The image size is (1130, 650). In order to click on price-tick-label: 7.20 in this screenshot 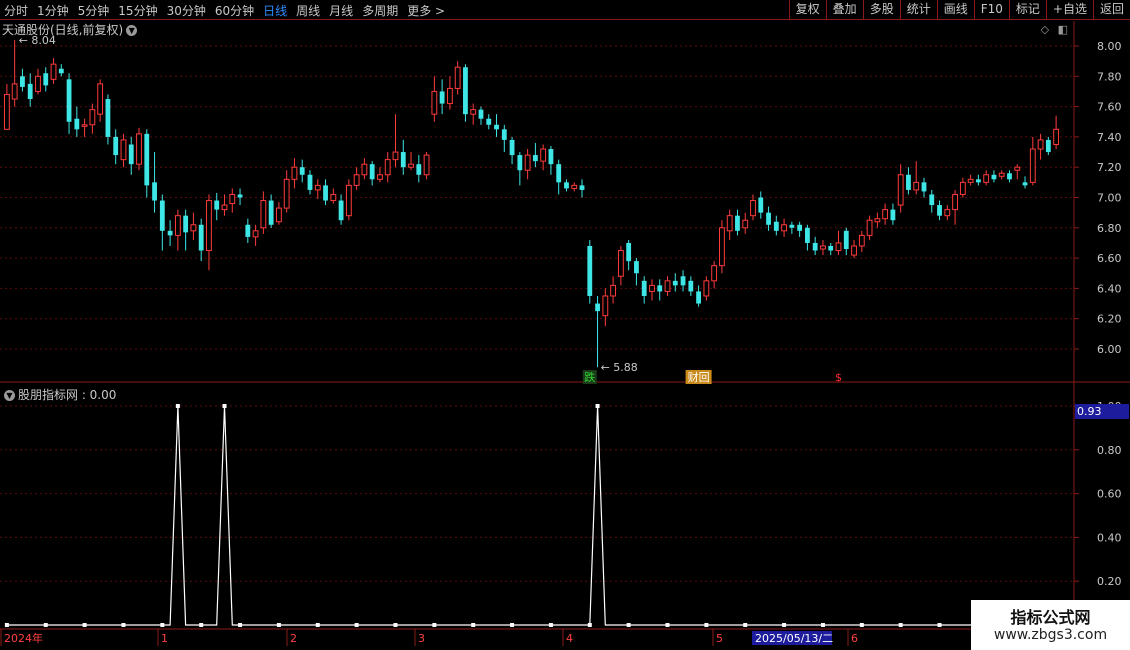, I will do `click(1109, 167)`.